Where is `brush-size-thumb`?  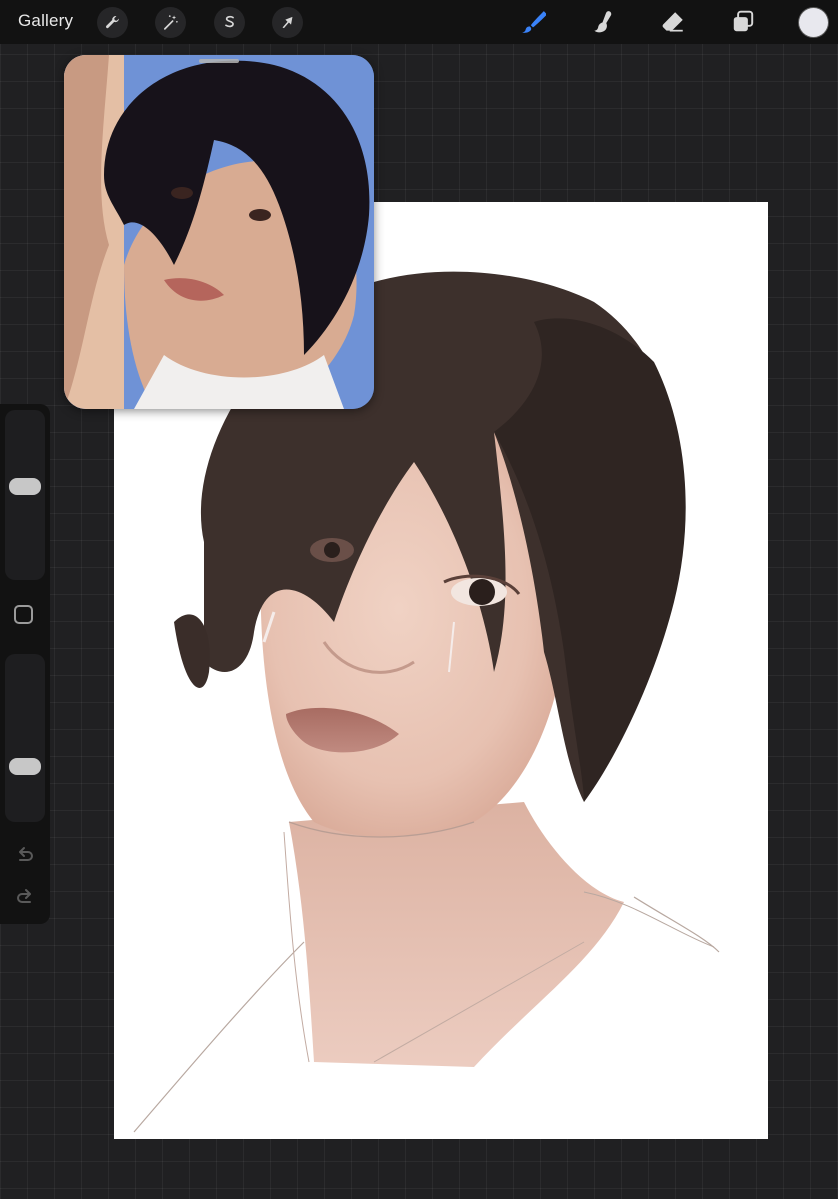 brush-size-thumb is located at coordinates (25, 486).